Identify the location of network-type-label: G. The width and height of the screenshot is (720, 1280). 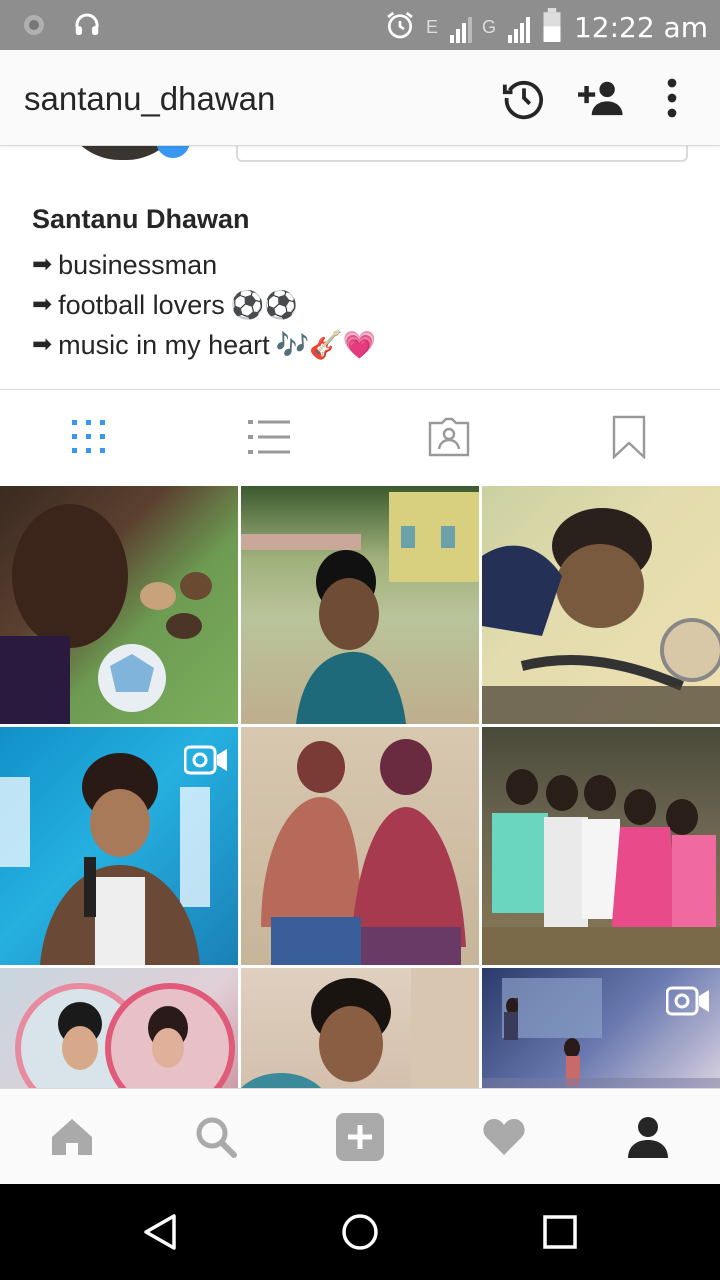
(488, 27).